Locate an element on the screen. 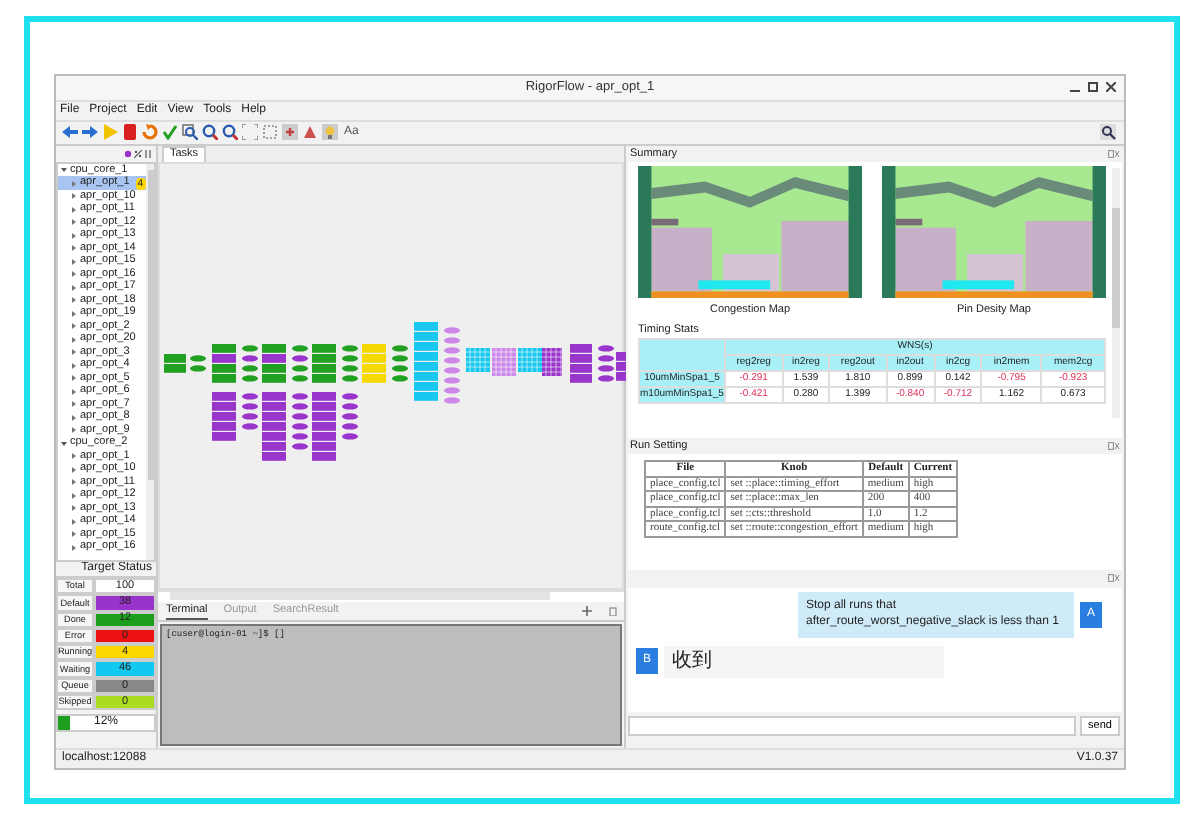  chat-message: 收到 is located at coordinates (804, 661).